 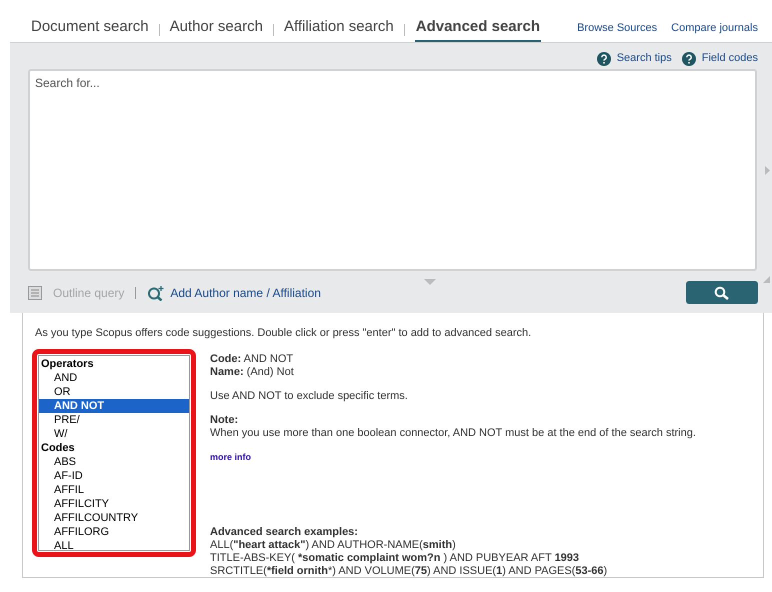 I want to click on search-add-icon, so click(x=156, y=292).